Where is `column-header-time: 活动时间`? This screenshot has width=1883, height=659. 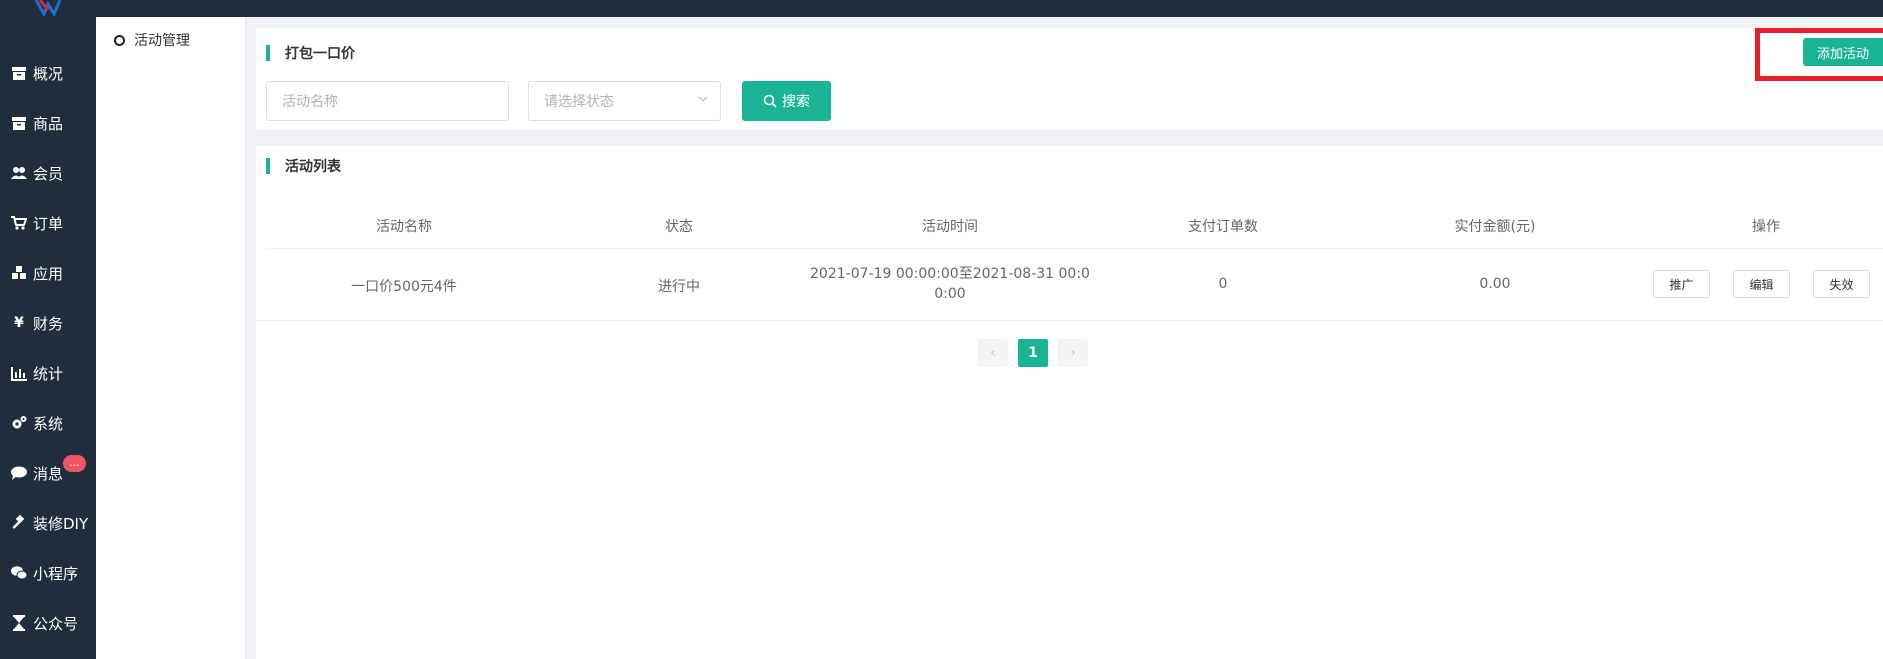 column-header-time: 活动时间 is located at coordinates (950, 227).